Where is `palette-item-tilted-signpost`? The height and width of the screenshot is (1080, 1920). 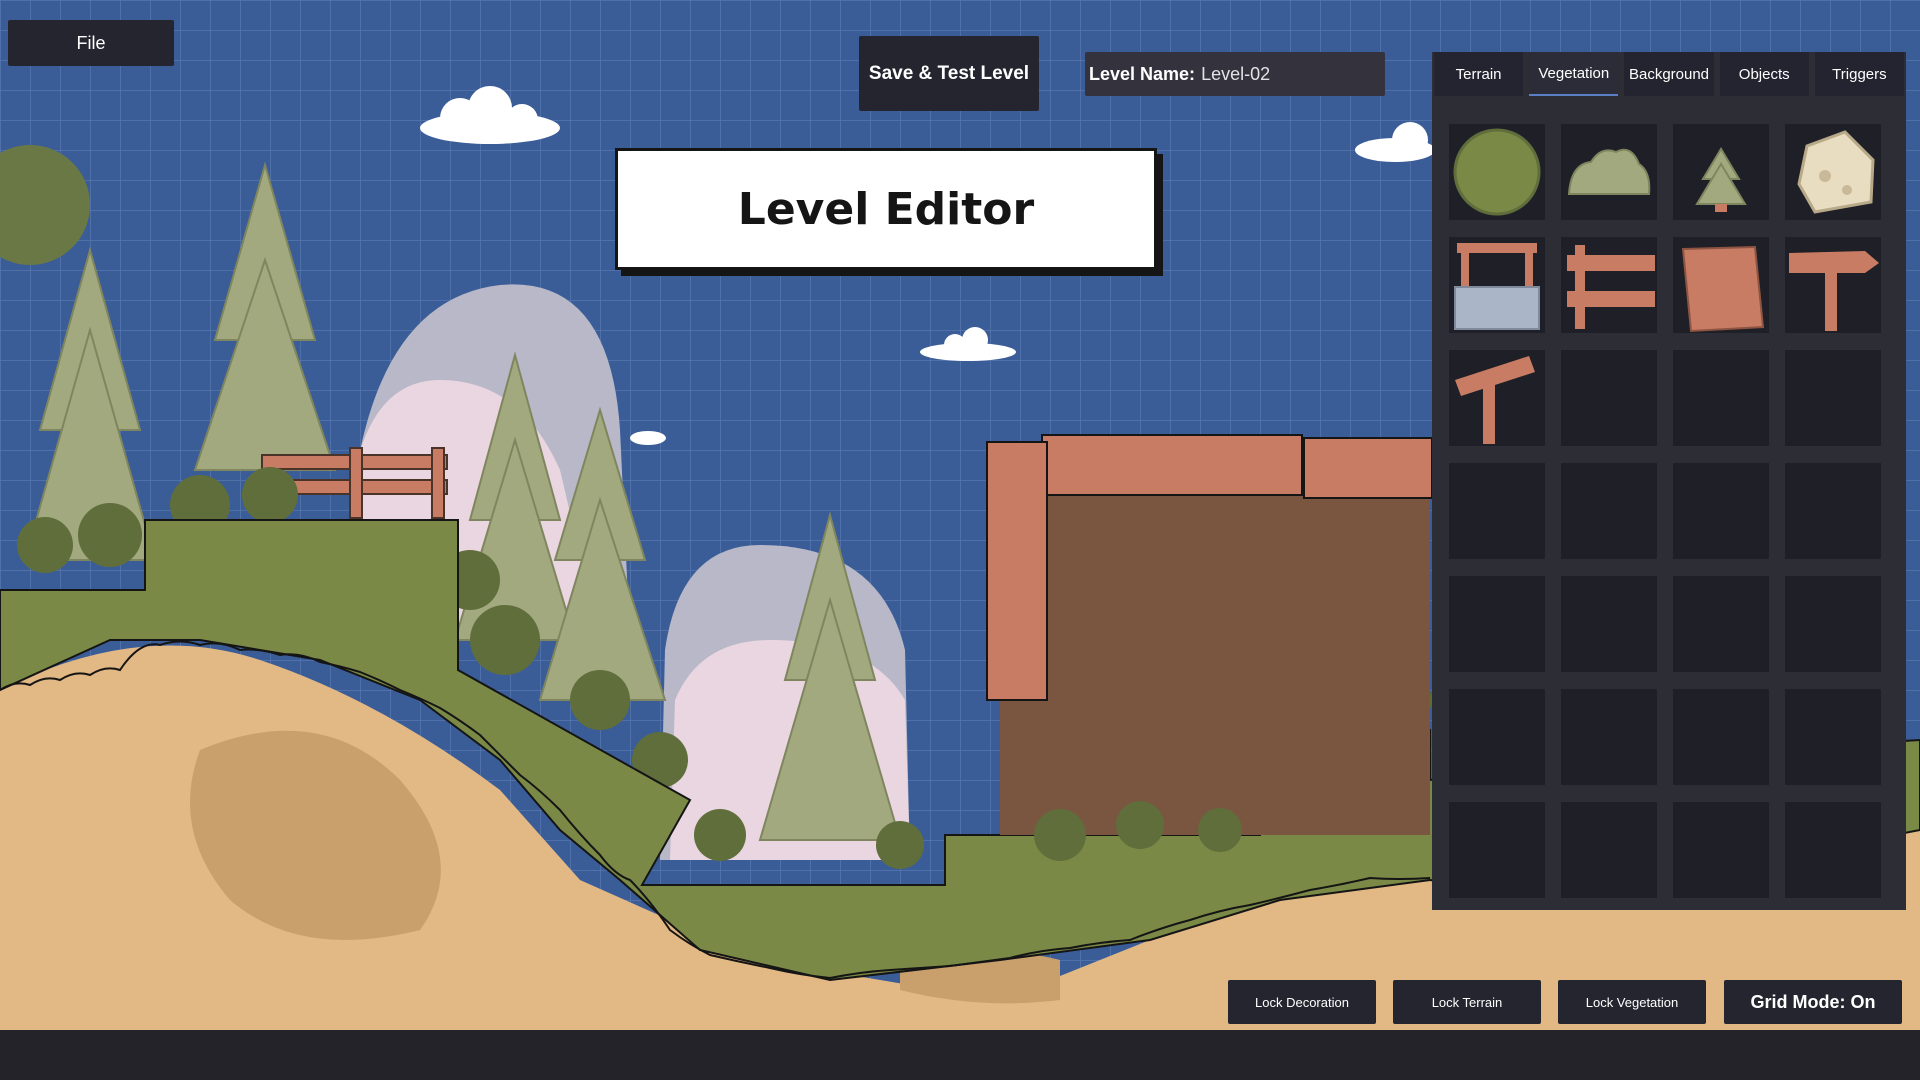 palette-item-tilted-signpost is located at coordinates (1497, 398).